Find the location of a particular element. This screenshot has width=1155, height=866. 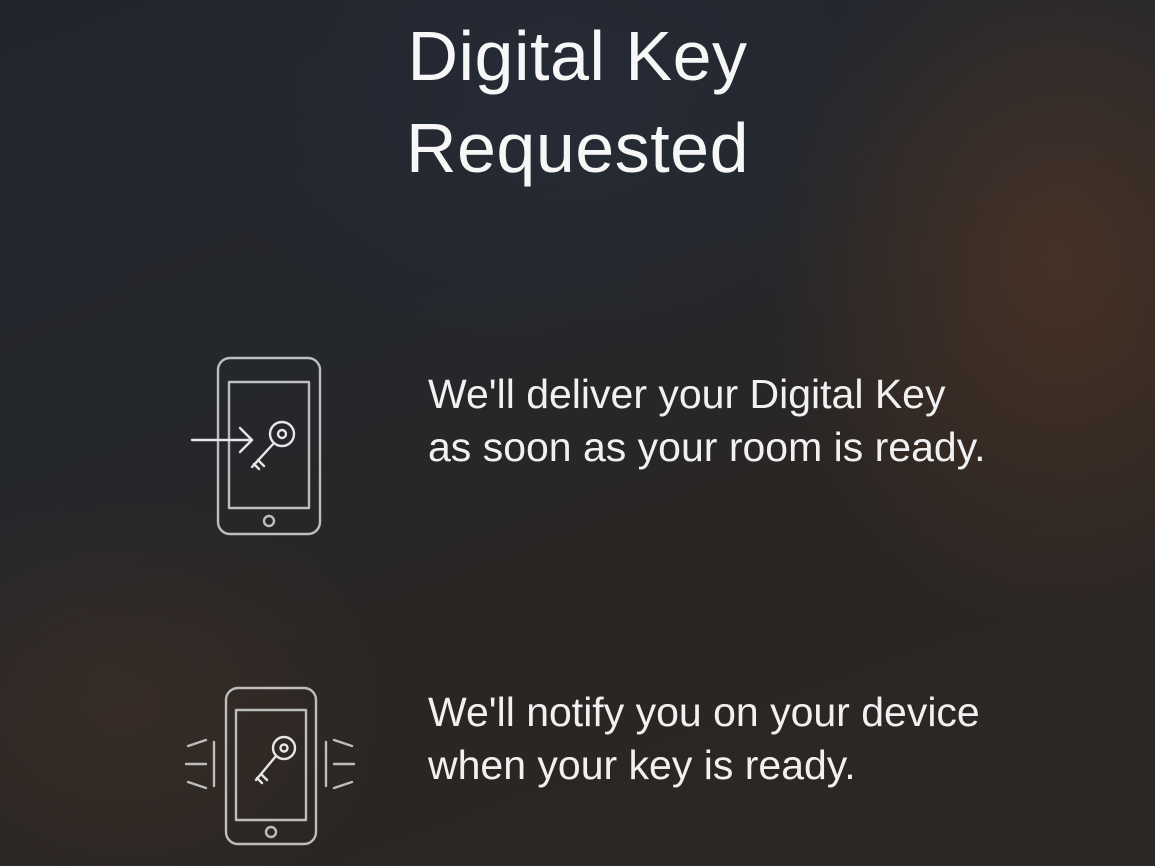

phone-key-delivery-icon is located at coordinates (257, 447).